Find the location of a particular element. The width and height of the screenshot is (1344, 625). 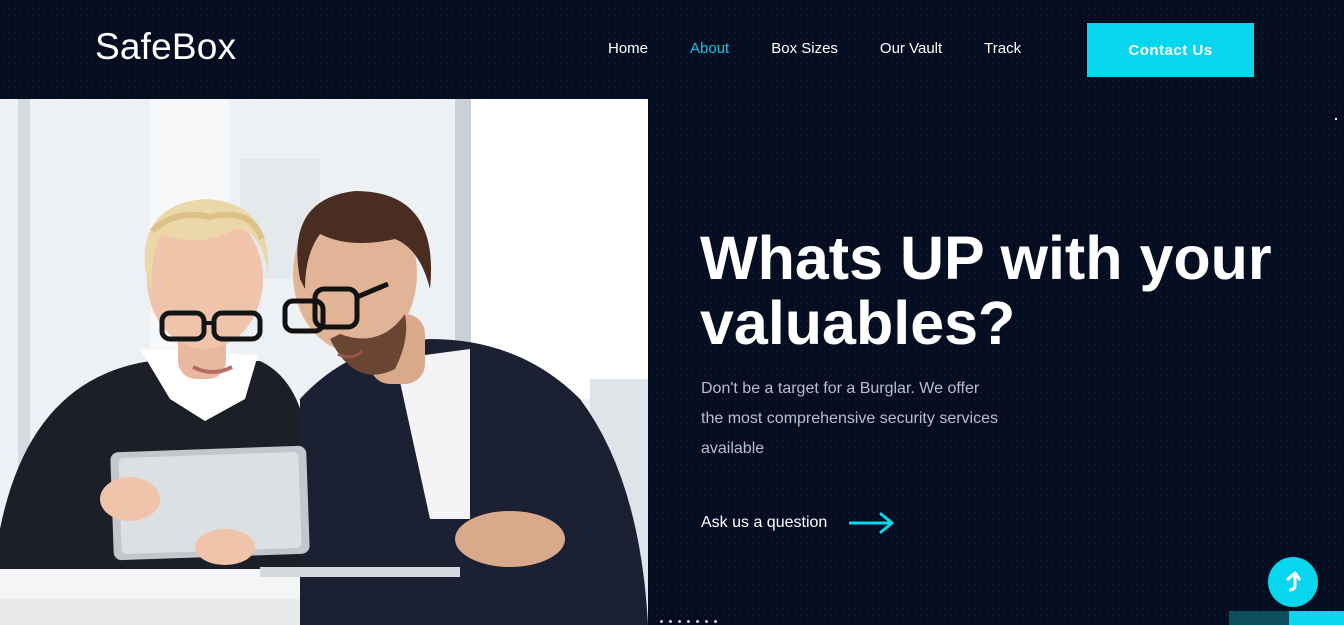

hero-title: Whats UP with your valuables? is located at coordinates (1010, 291).